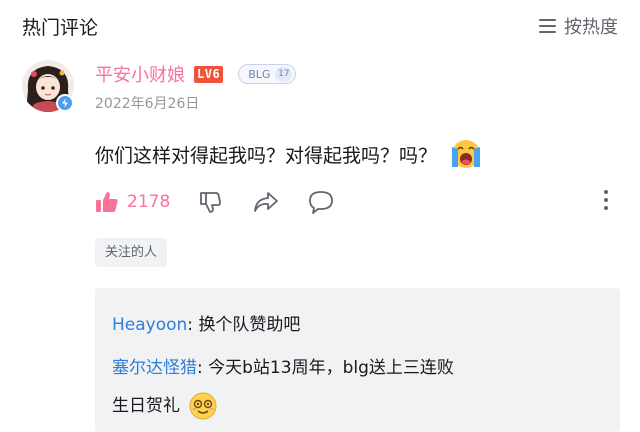  What do you see at coordinates (357, 203) in the screenshot?
I see `comment-actions: 2178` at bounding box center [357, 203].